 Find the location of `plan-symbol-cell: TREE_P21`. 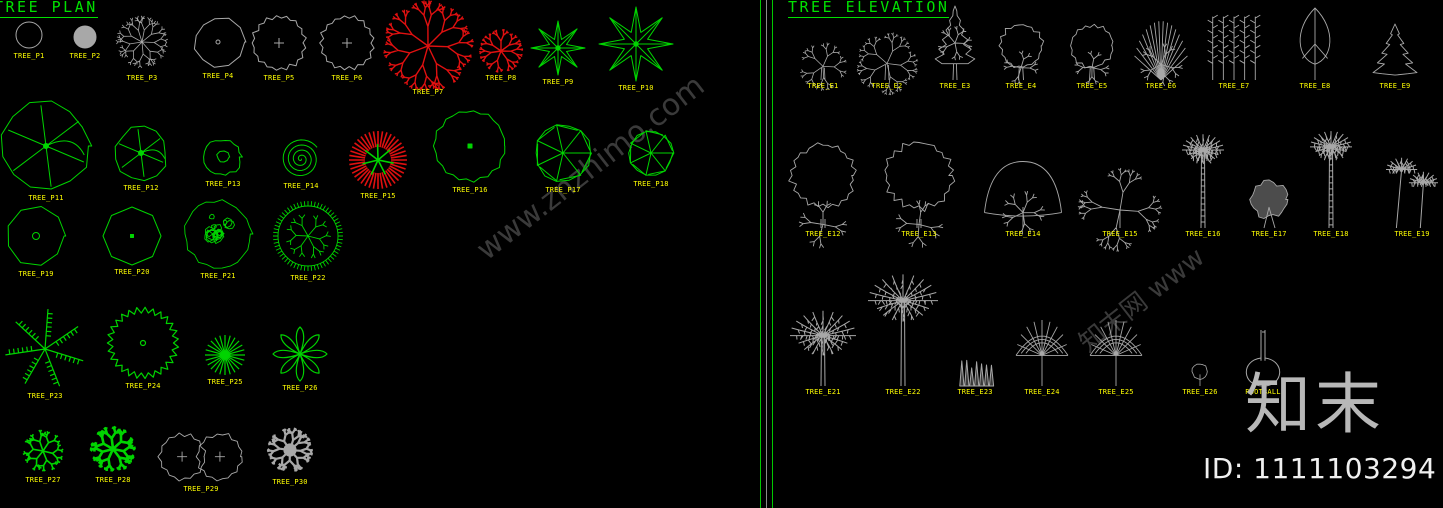

plan-symbol-cell: TREE_P21 is located at coordinates (218, 239).